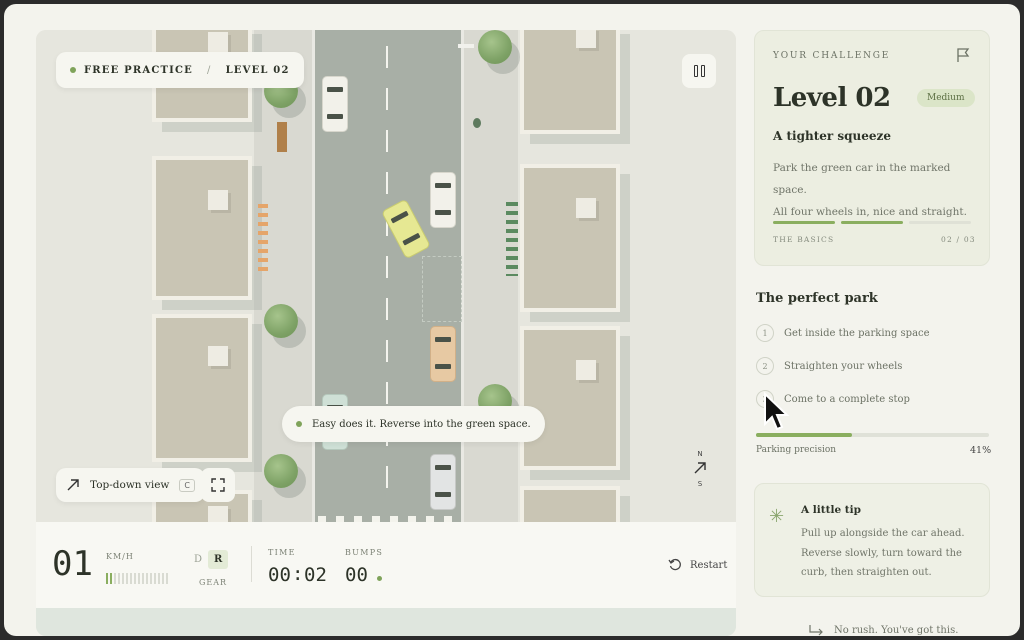 The image size is (1024, 640). Describe the element at coordinates (870, 212) in the screenshot. I see `description-line: All four wheels in, nice and straight.` at that location.